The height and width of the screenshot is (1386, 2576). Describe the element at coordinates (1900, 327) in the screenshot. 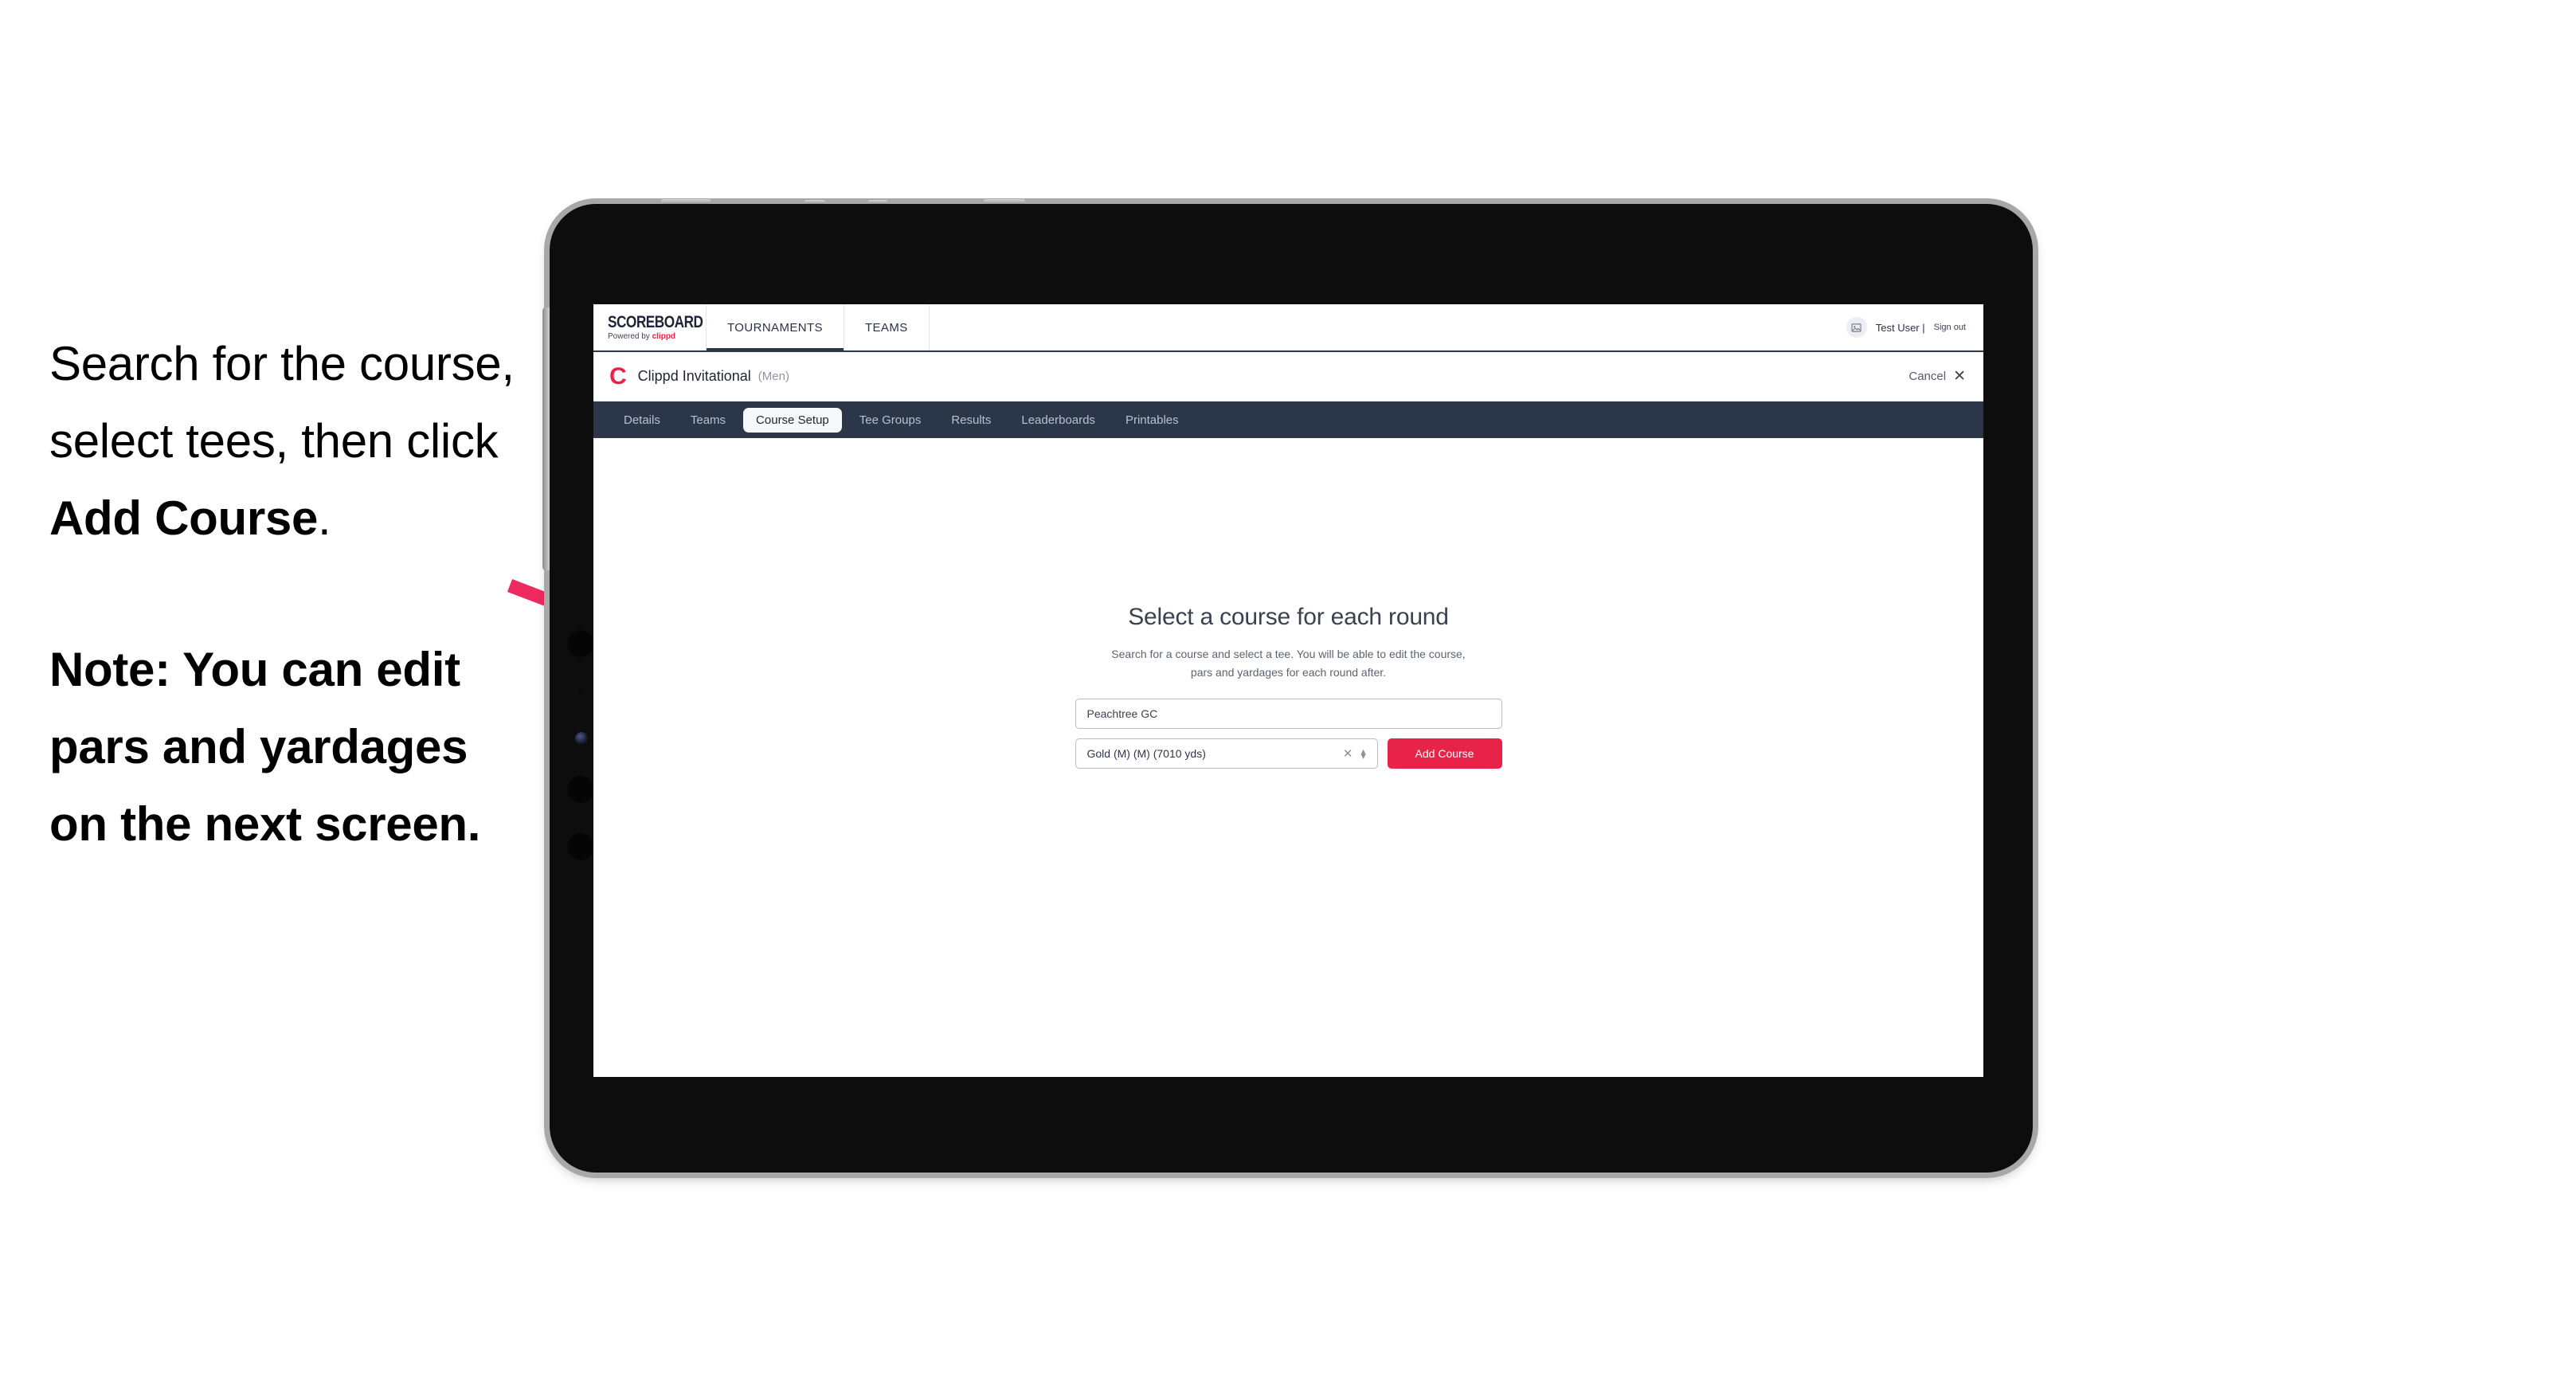

I see `user-name: Test User |` at that location.